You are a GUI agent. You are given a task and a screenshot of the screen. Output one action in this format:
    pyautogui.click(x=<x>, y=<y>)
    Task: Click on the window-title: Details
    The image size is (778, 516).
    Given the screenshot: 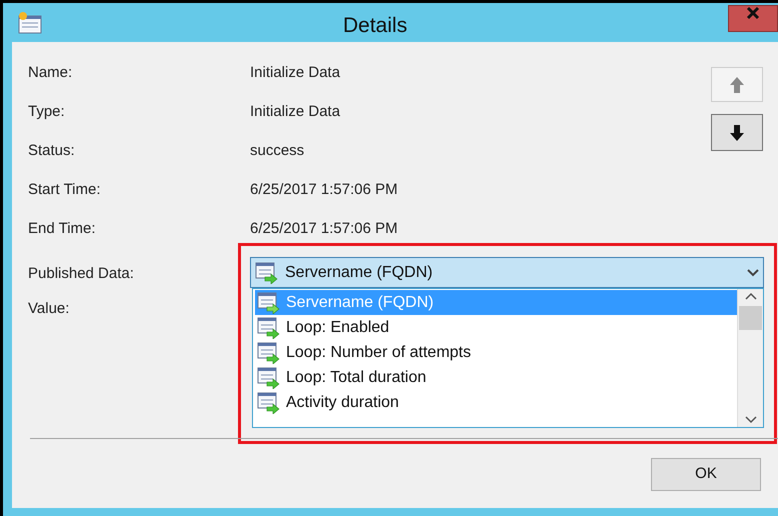 What is the action you would take?
    pyautogui.click(x=375, y=26)
    